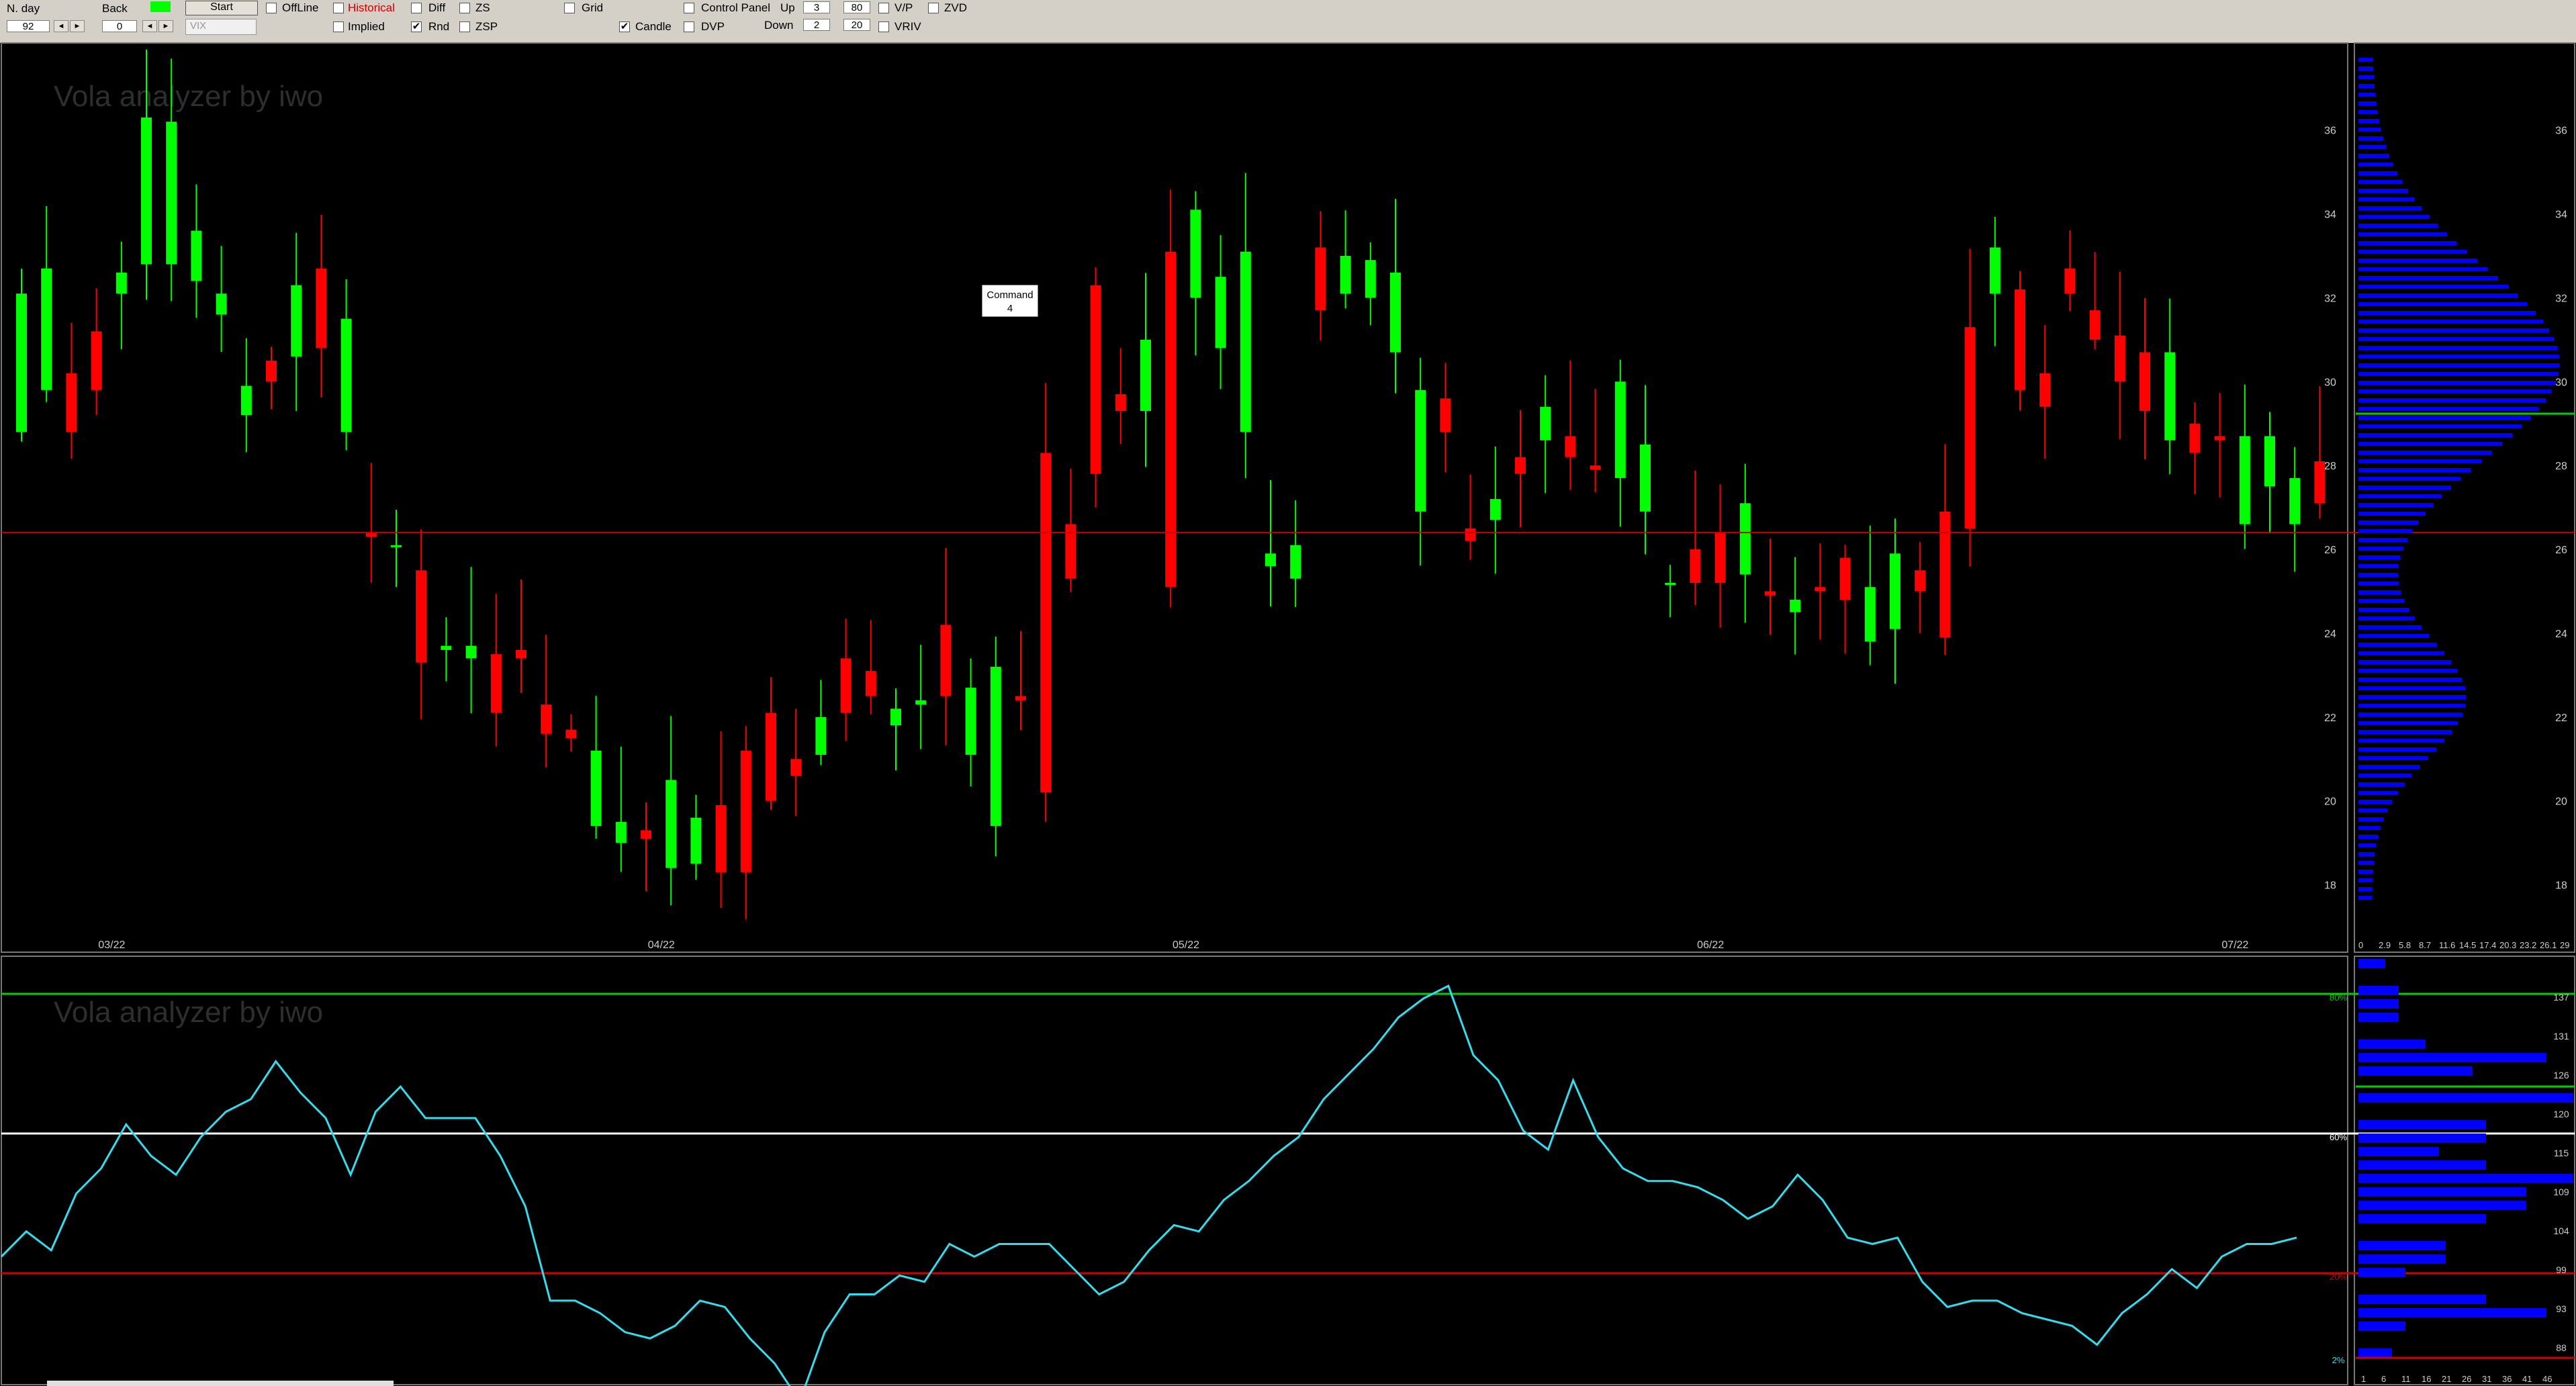  Describe the element at coordinates (1185, 945) in the screenshot. I see `date-axis-tick: 05/22` at that location.